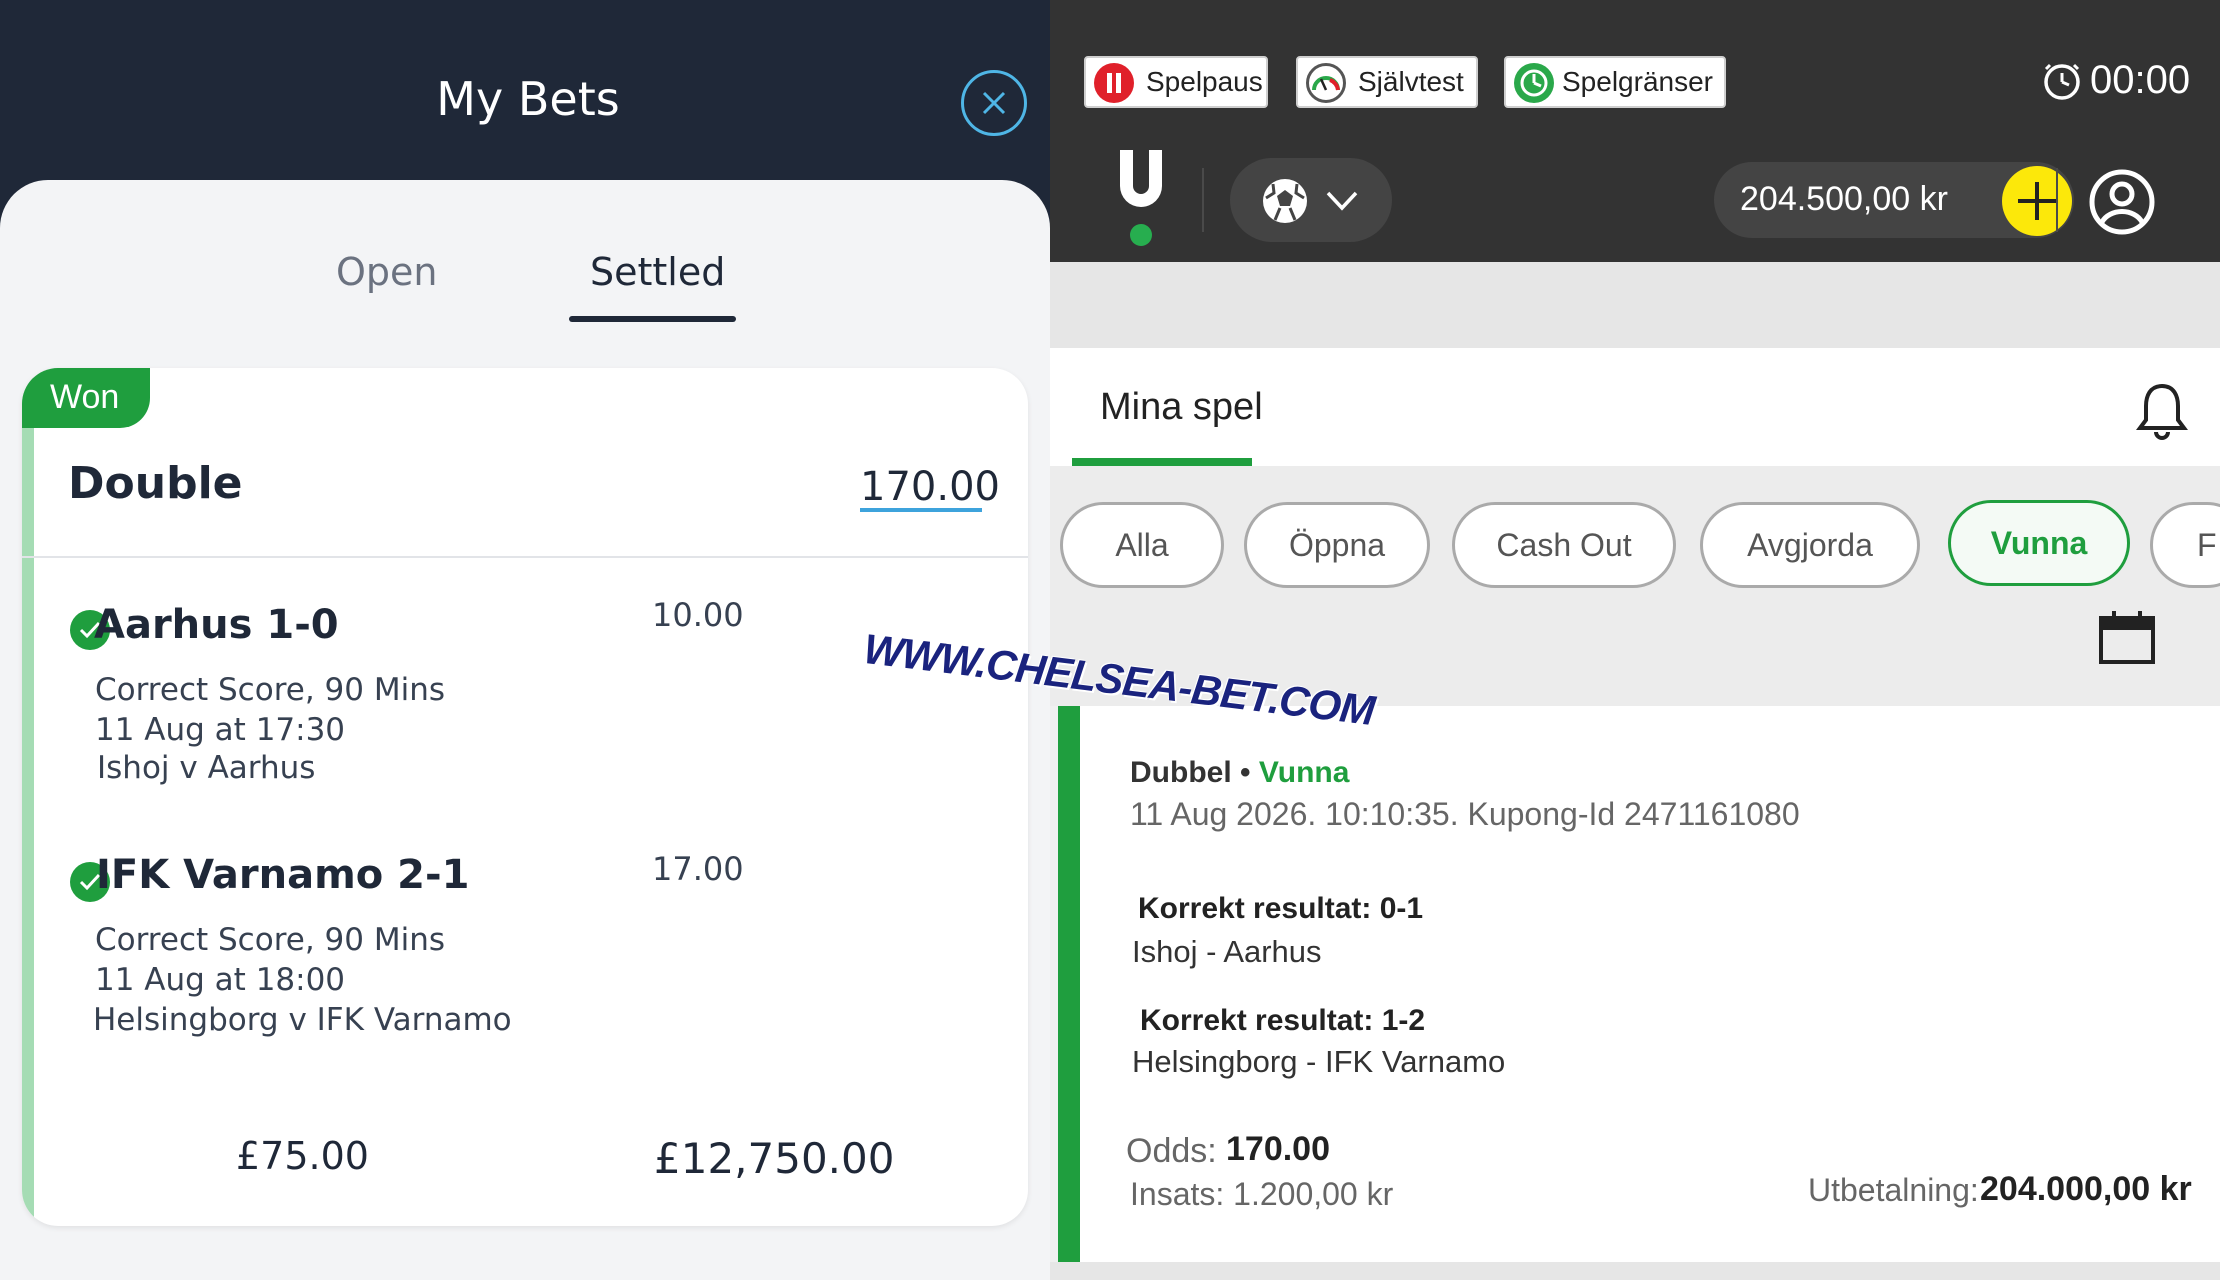 The height and width of the screenshot is (1280, 2220). What do you see at coordinates (1141, 235) in the screenshot?
I see `online-status-dot` at bounding box center [1141, 235].